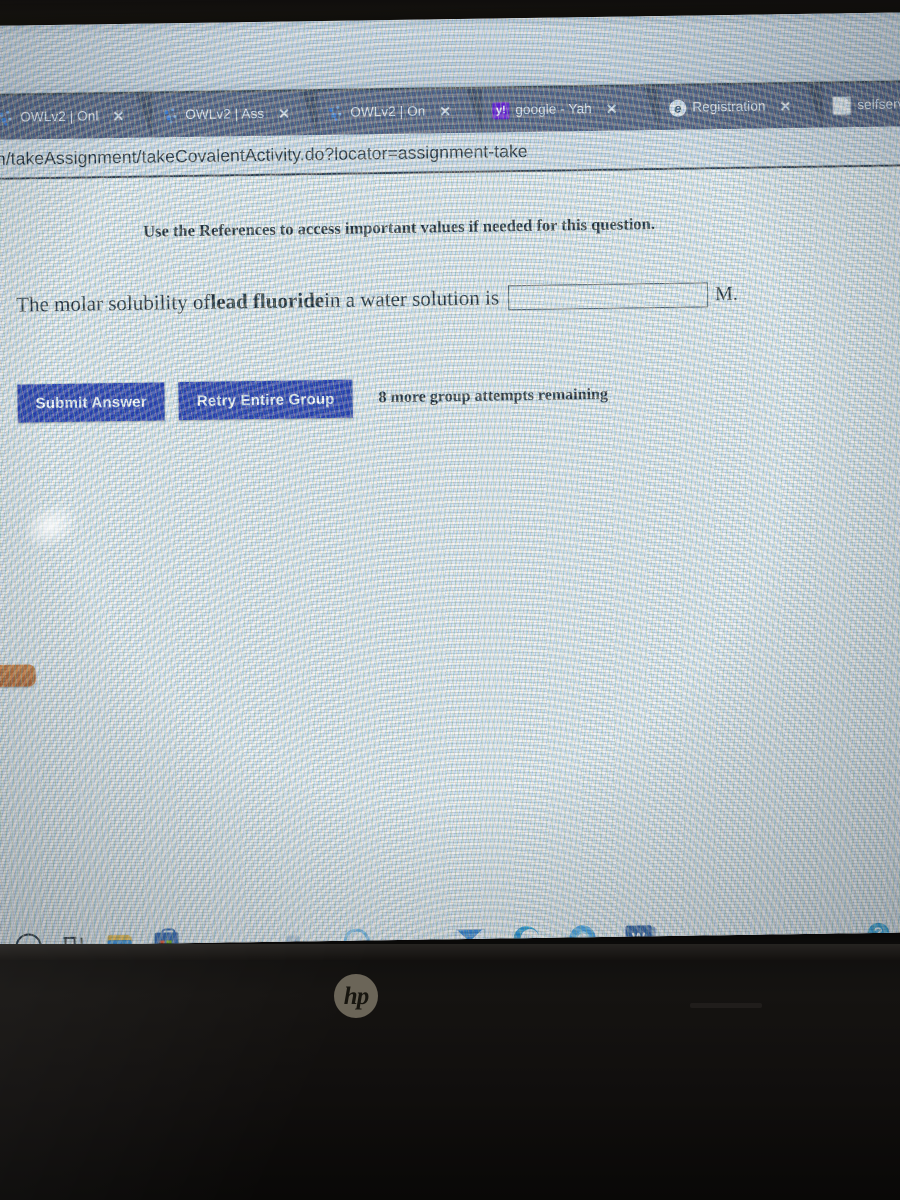  I want to click on question-suffix: in a water solution is, so click(411, 299).